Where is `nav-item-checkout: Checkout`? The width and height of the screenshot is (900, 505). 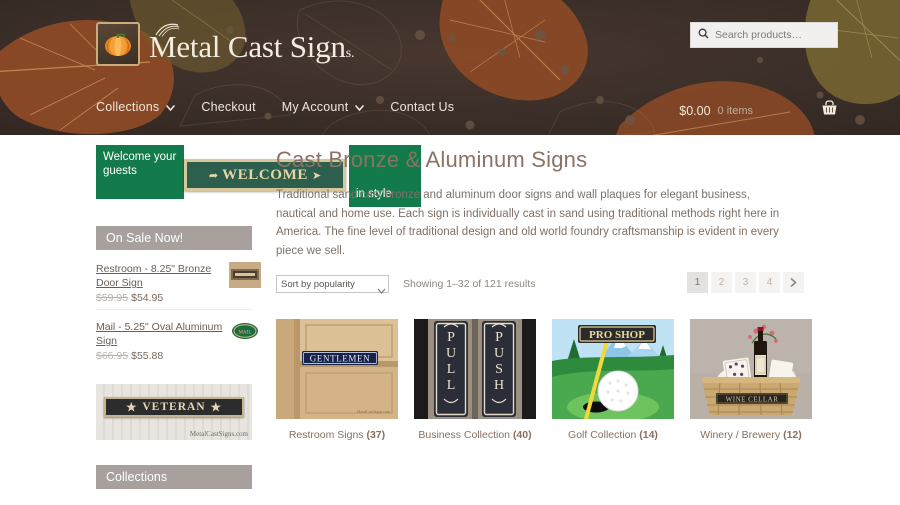
nav-item-checkout: Checkout is located at coordinates (228, 107).